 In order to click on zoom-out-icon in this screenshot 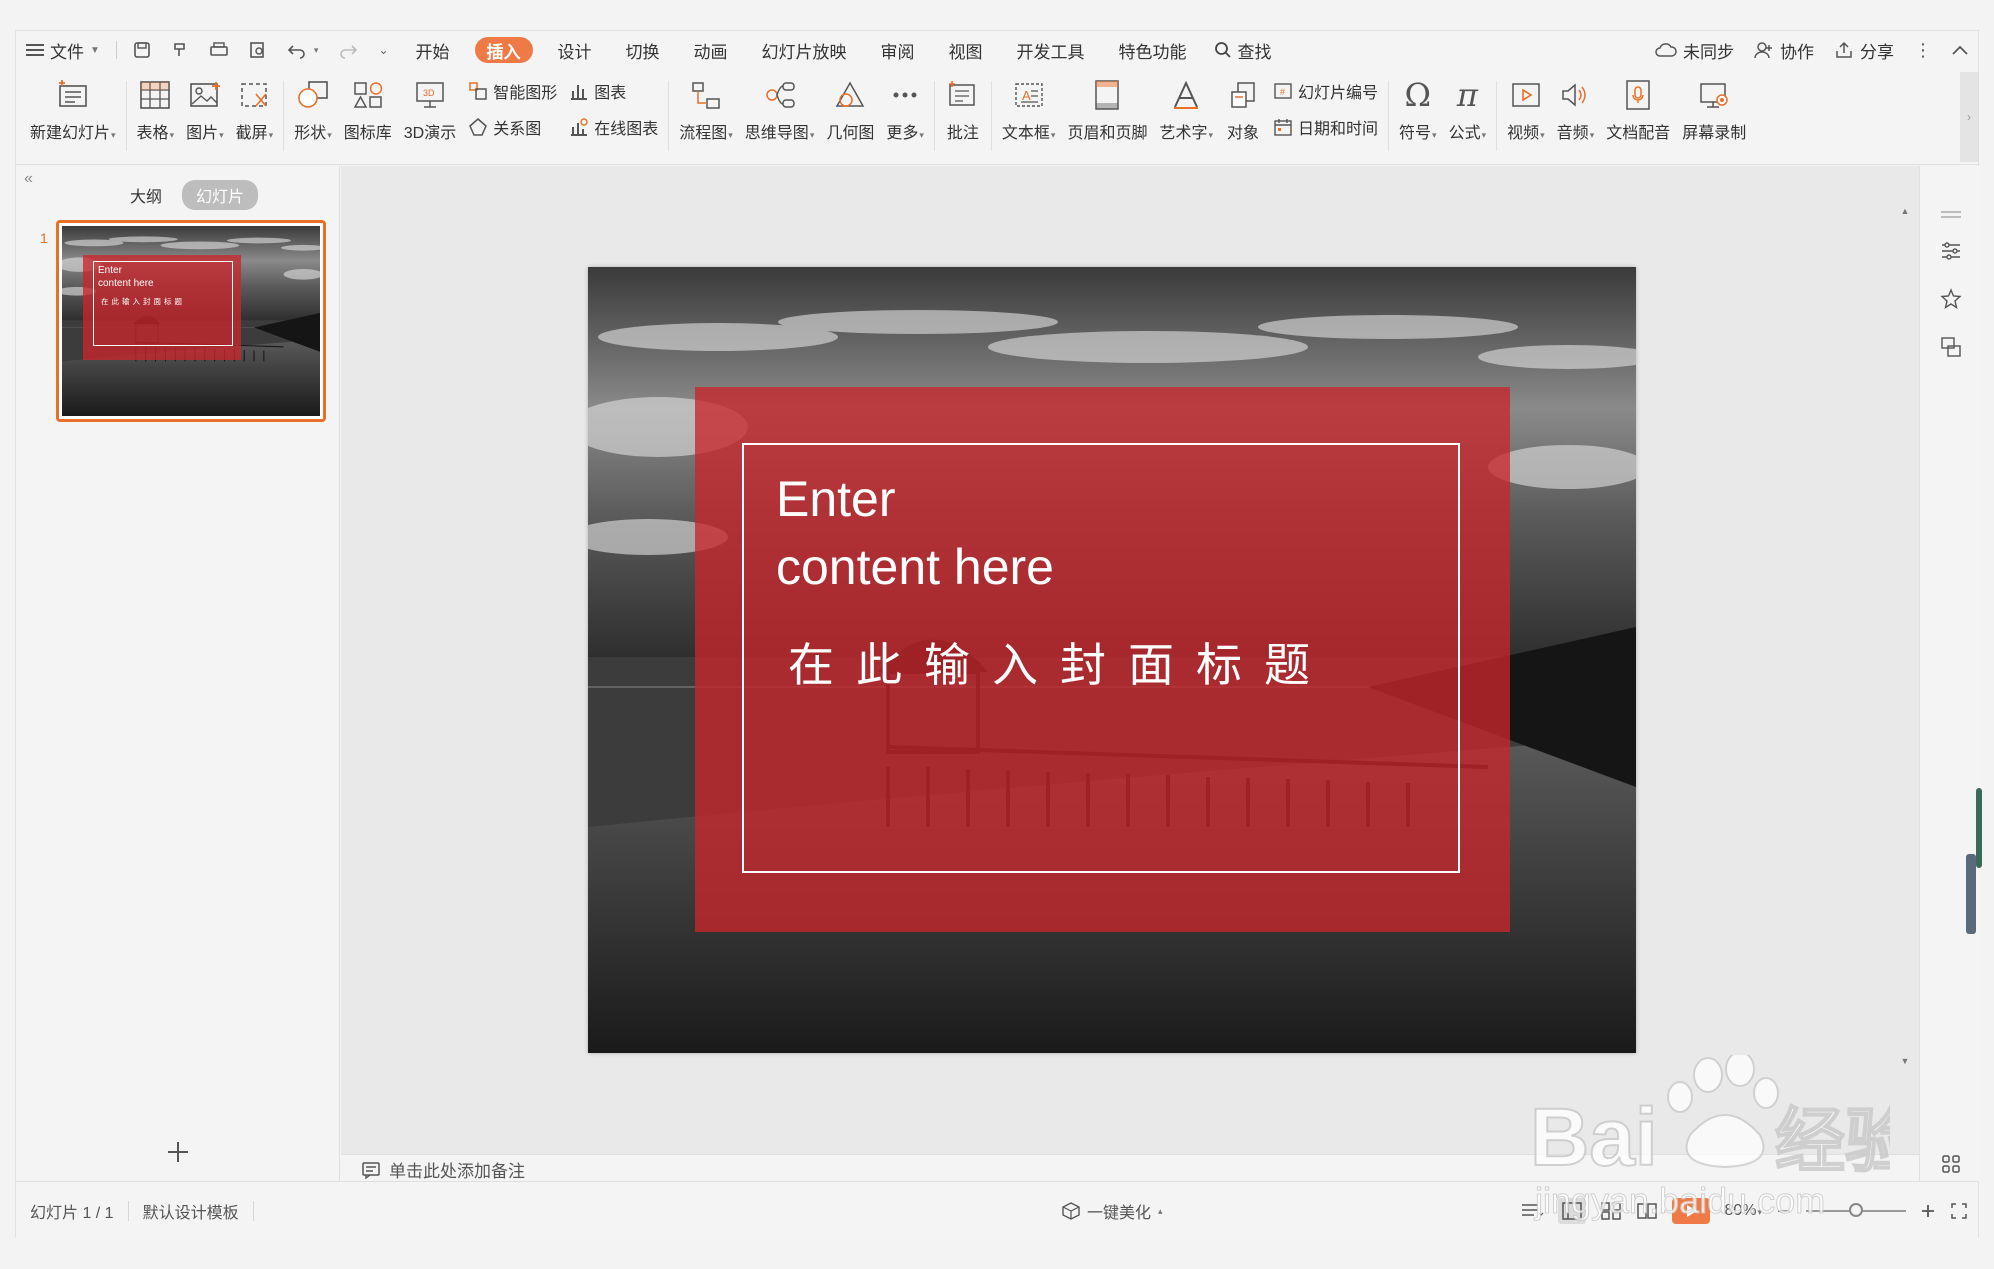, I will do `click(1784, 1211)`.